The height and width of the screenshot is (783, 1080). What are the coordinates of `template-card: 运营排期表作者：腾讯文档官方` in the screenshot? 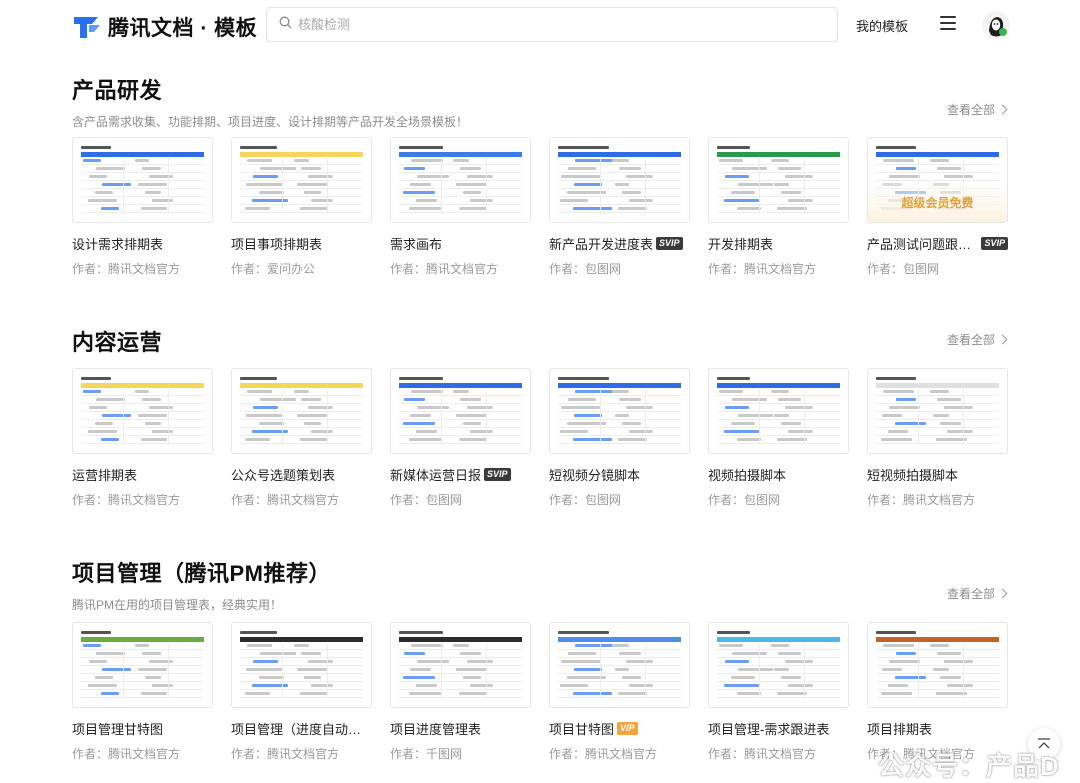 It's located at (142, 438).